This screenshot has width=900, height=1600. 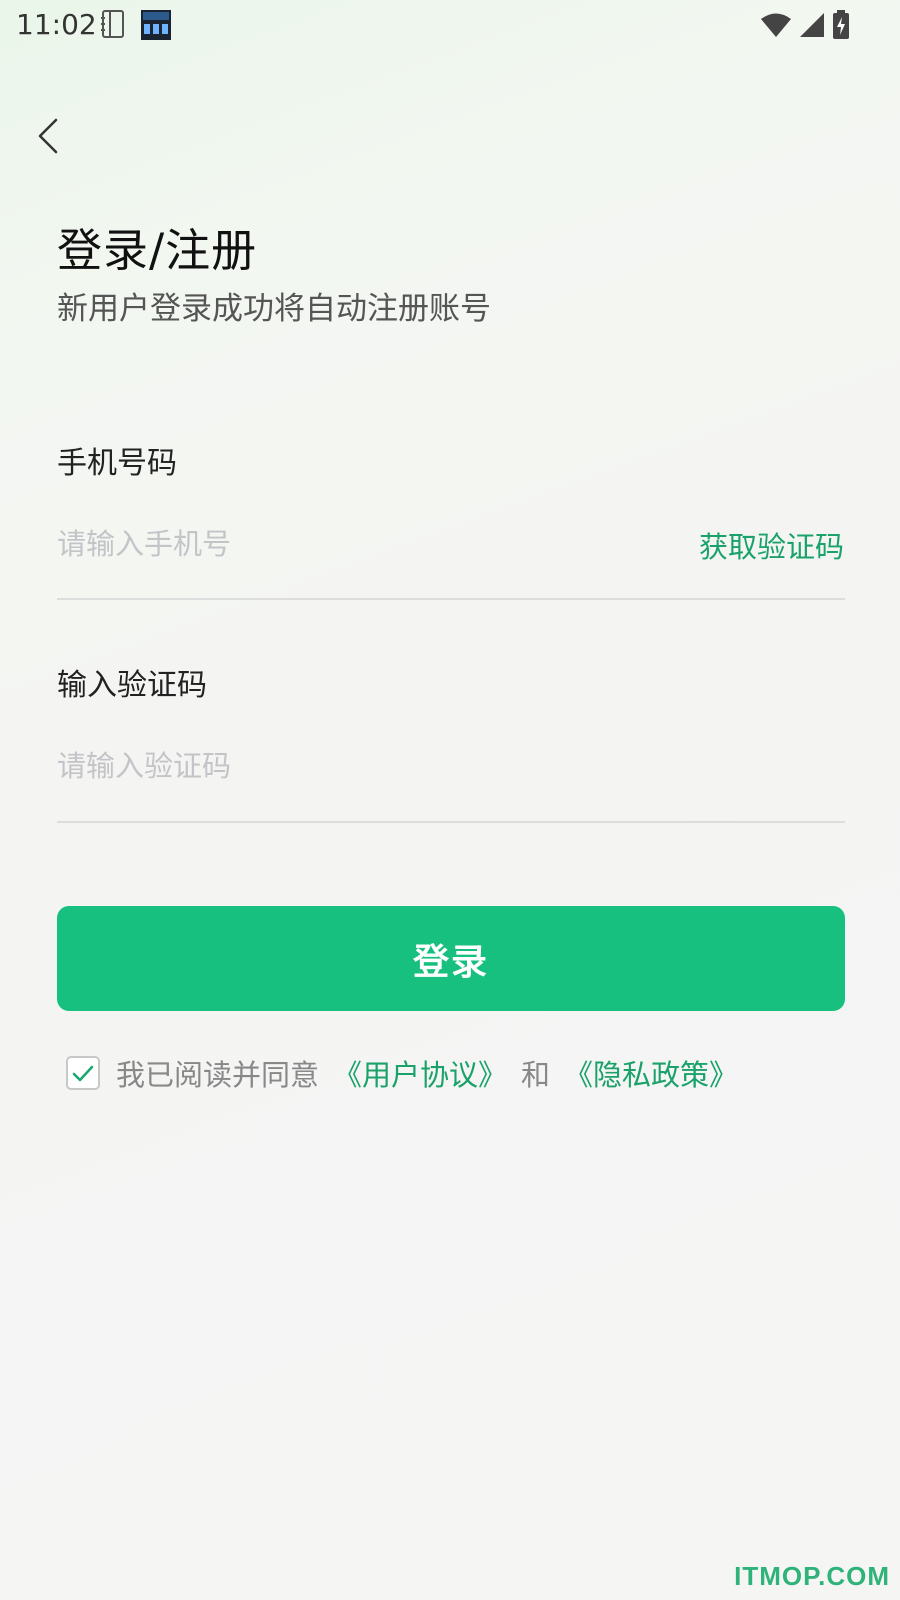 I want to click on battery-charging-icon, so click(x=841, y=27).